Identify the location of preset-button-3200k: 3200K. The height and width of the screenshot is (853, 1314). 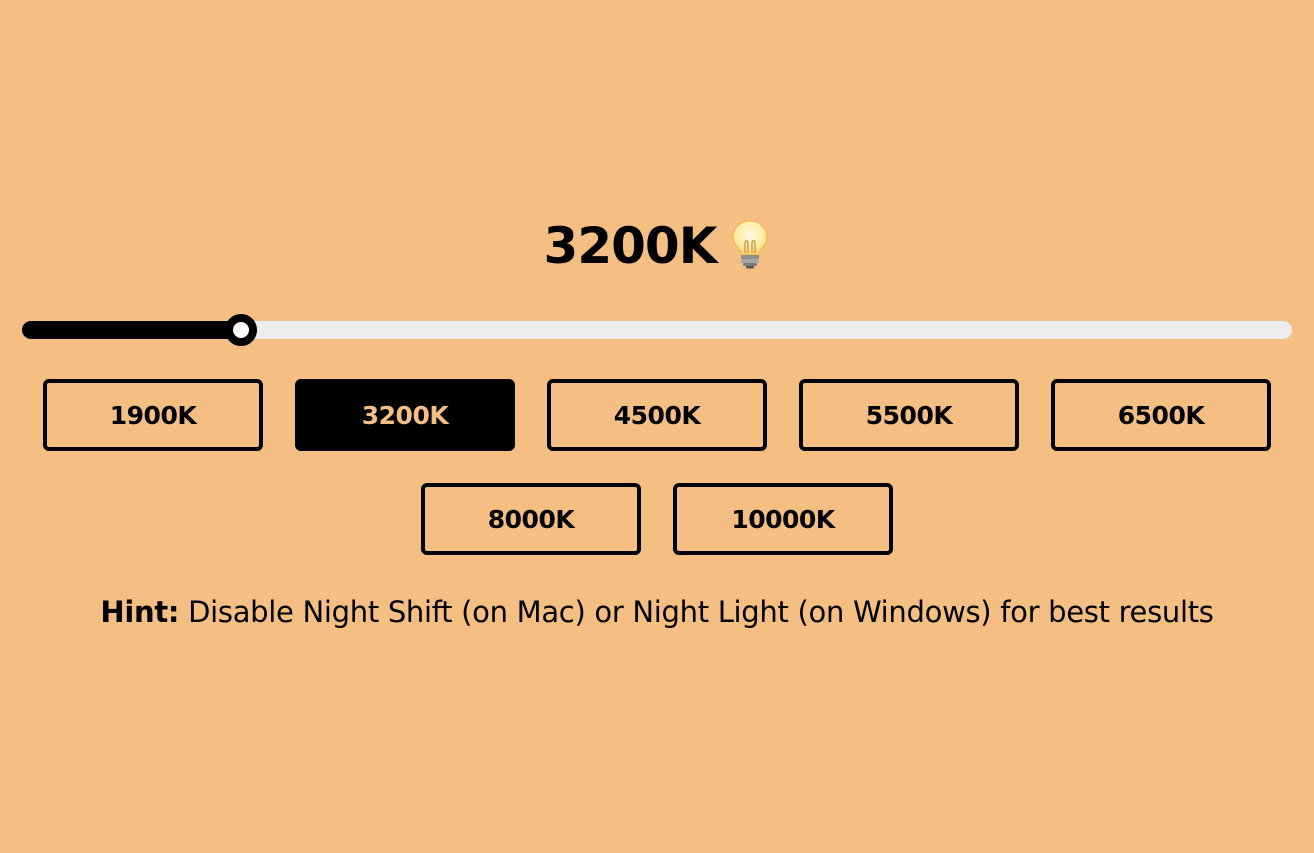
(405, 415).